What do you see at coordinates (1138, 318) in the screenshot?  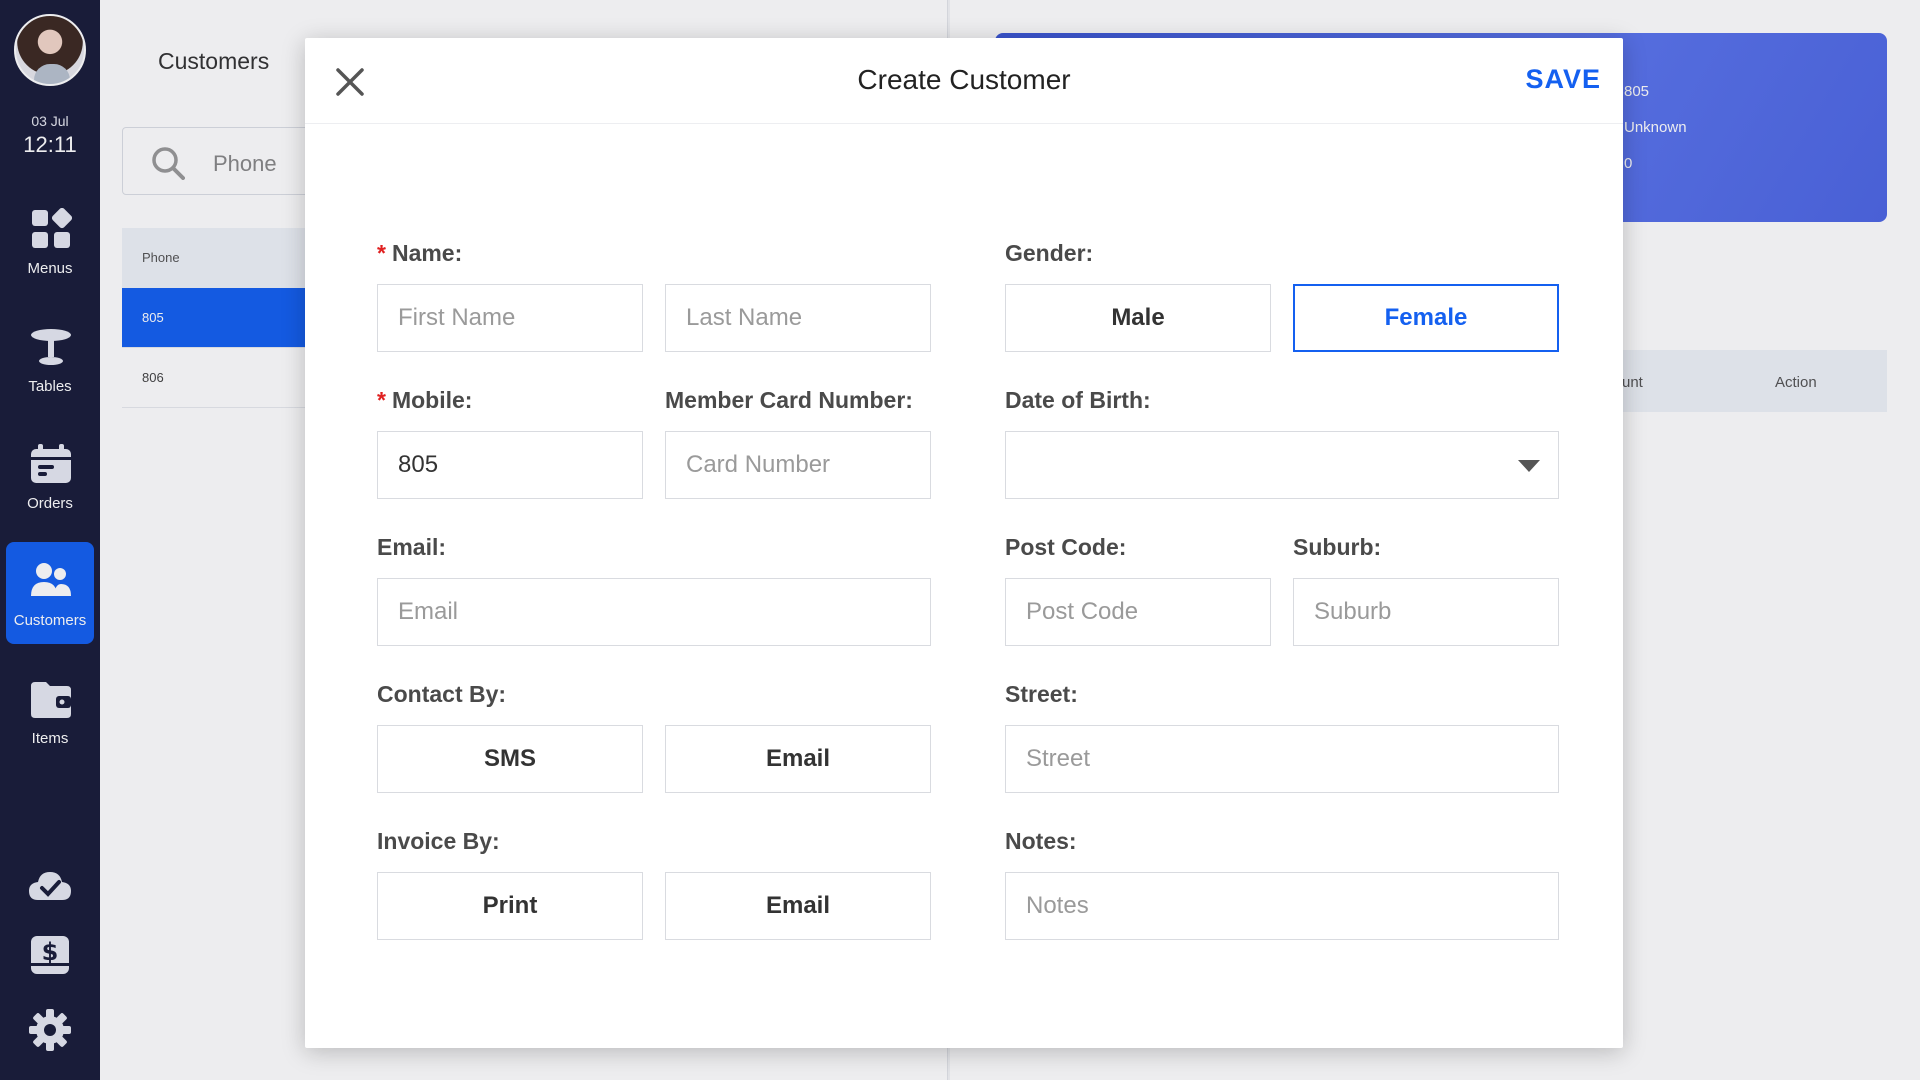 I see `gender-male-button: Male` at bounding box center [1138, 318].